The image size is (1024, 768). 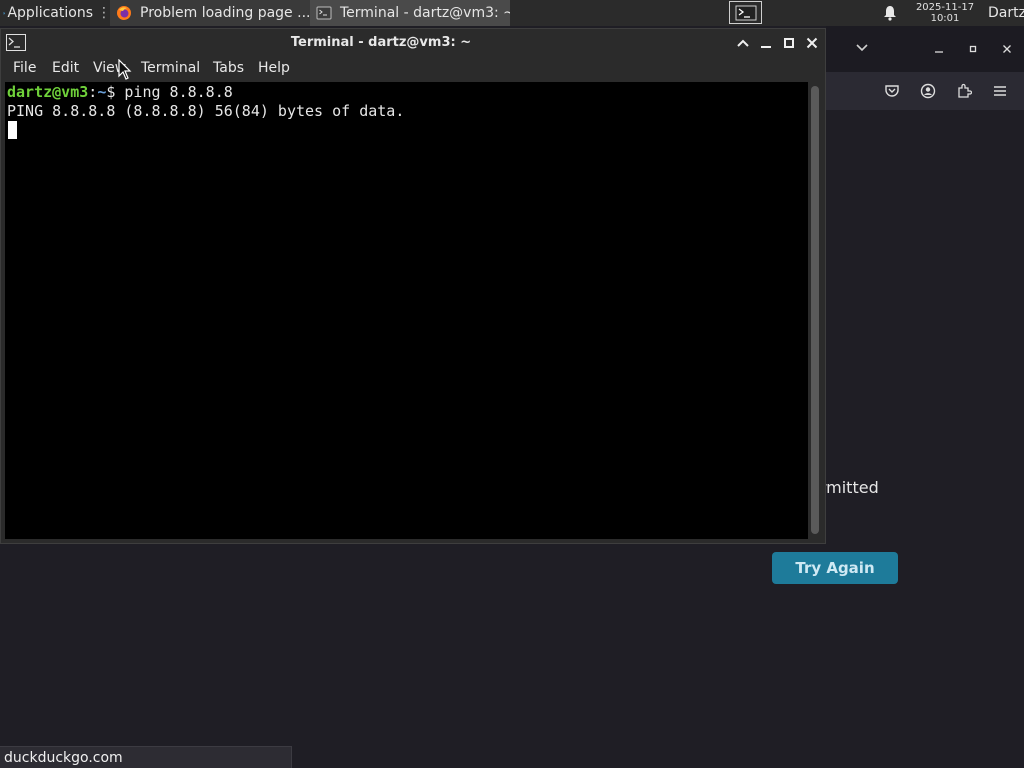 I want to click on command-text: ping 8.8.8.8, so click(x=178, y=92).